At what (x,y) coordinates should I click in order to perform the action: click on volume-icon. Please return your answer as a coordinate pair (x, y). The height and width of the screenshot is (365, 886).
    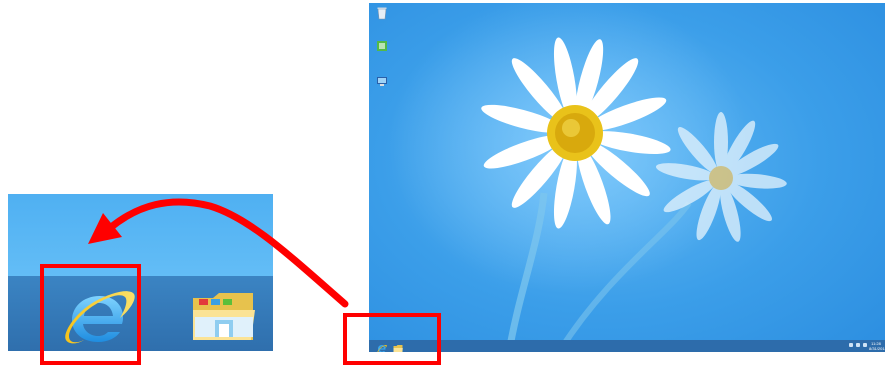
    Looking at the image, I should click on (858, 345).